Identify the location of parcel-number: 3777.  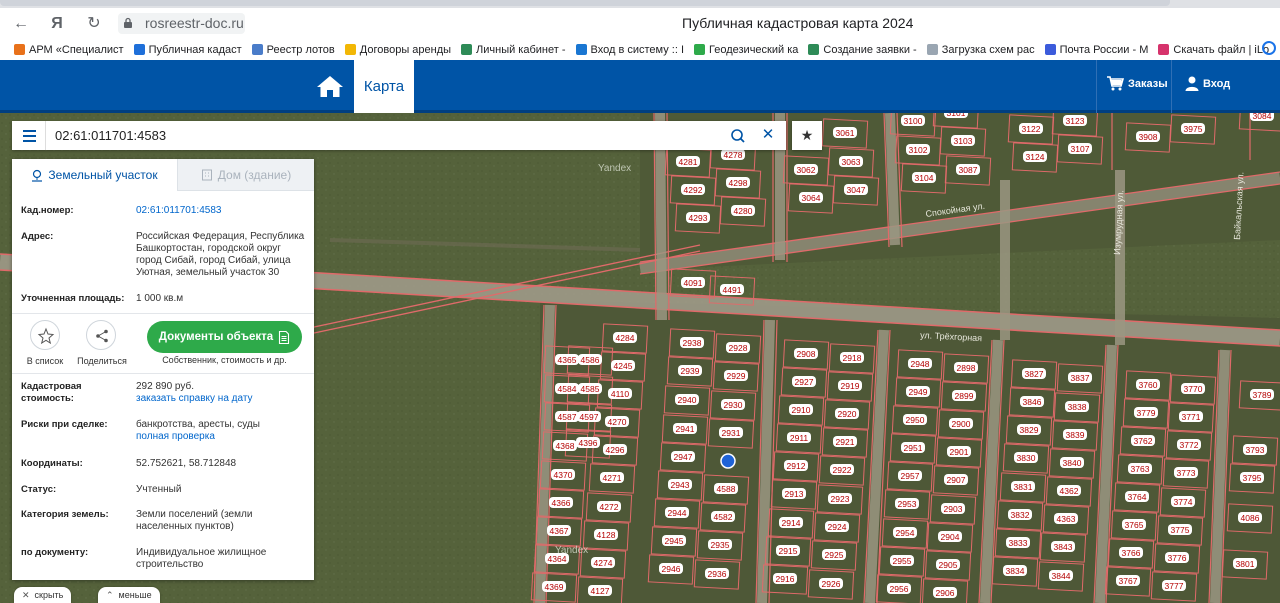
(1174, 586).